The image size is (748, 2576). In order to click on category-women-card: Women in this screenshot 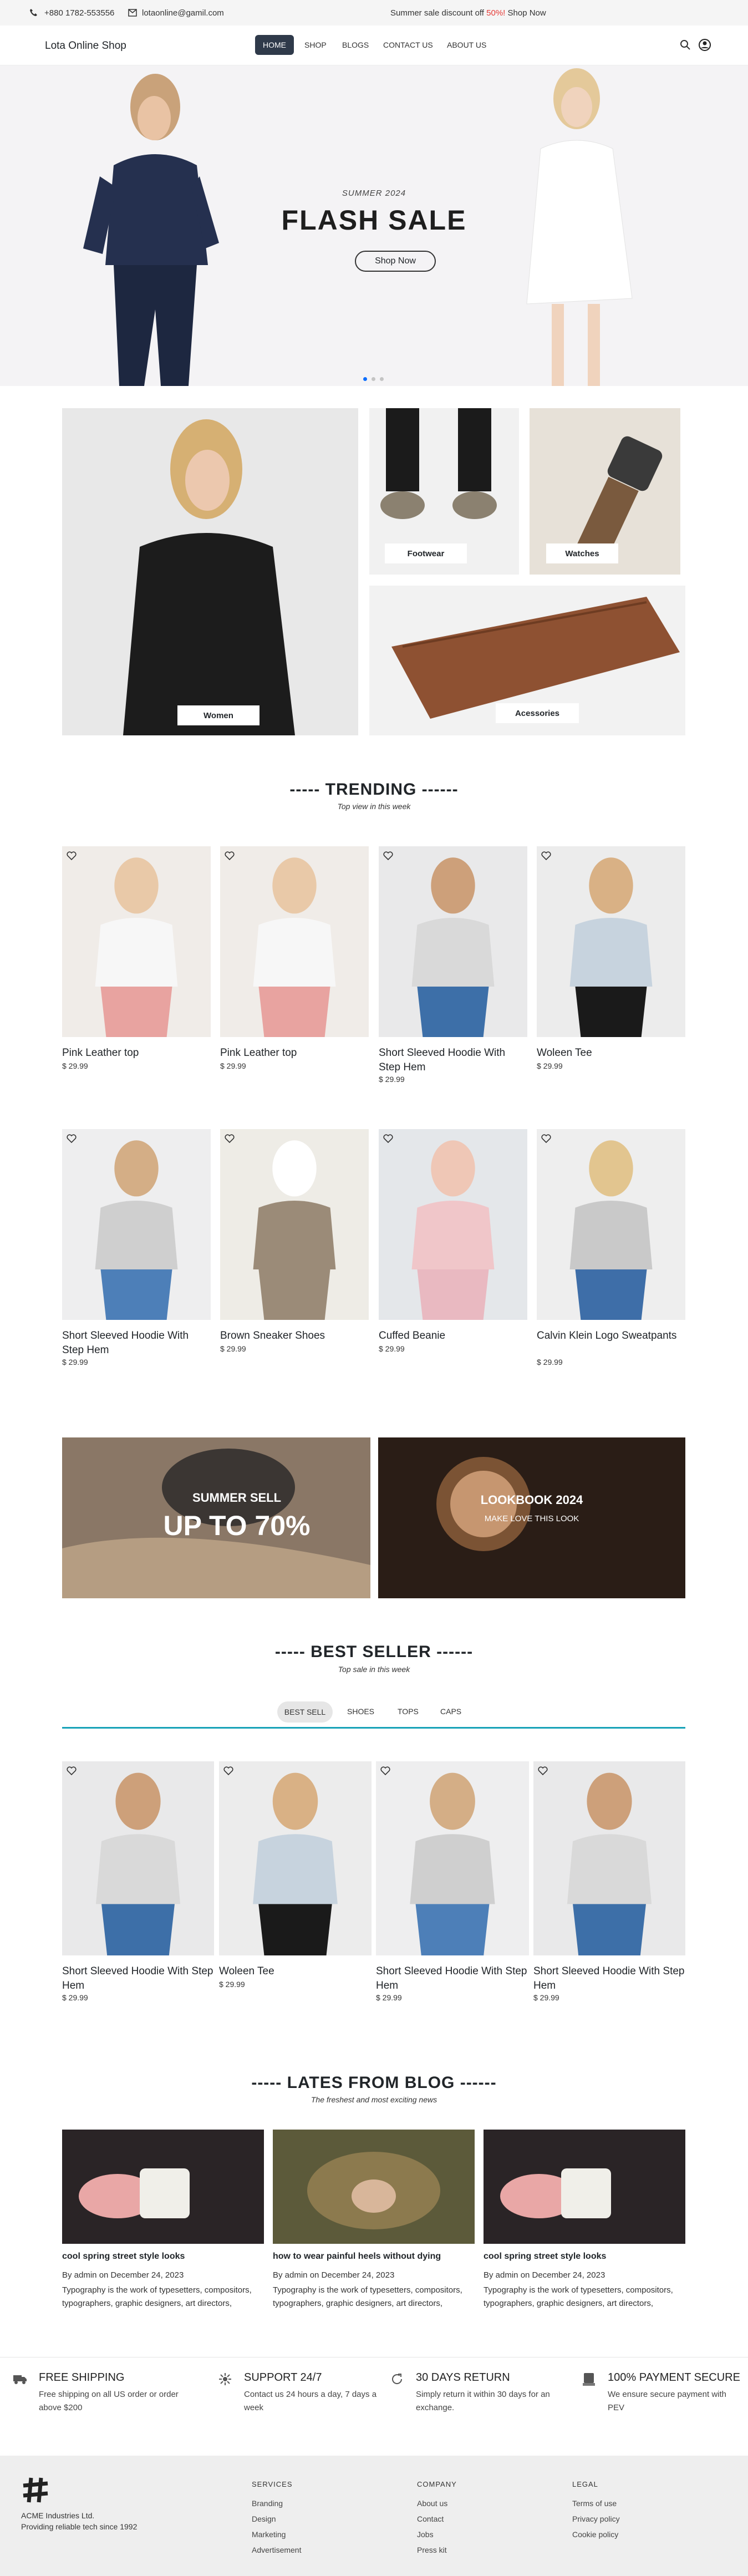, I will do `click(210, 571)`.